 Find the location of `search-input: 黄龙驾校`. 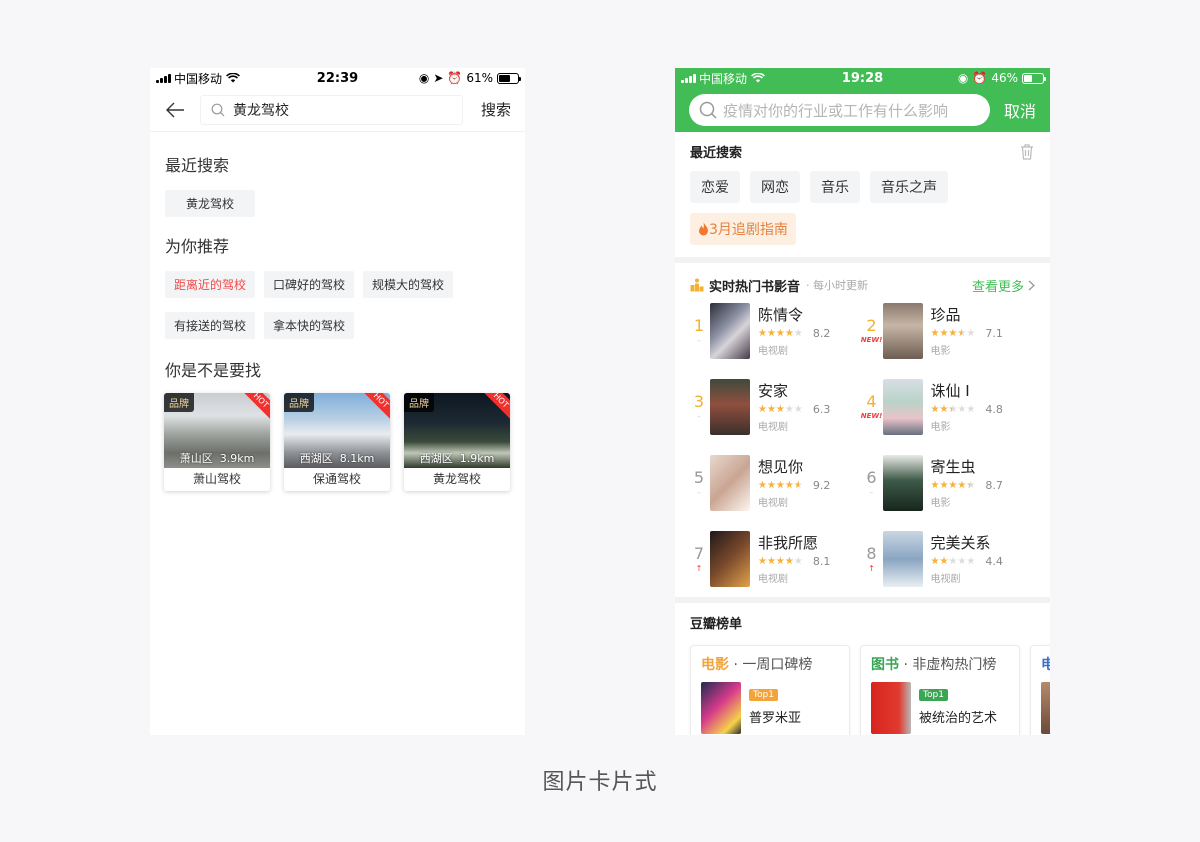

search-input: 黄龙驾校 is located at coordinates (331, 109).